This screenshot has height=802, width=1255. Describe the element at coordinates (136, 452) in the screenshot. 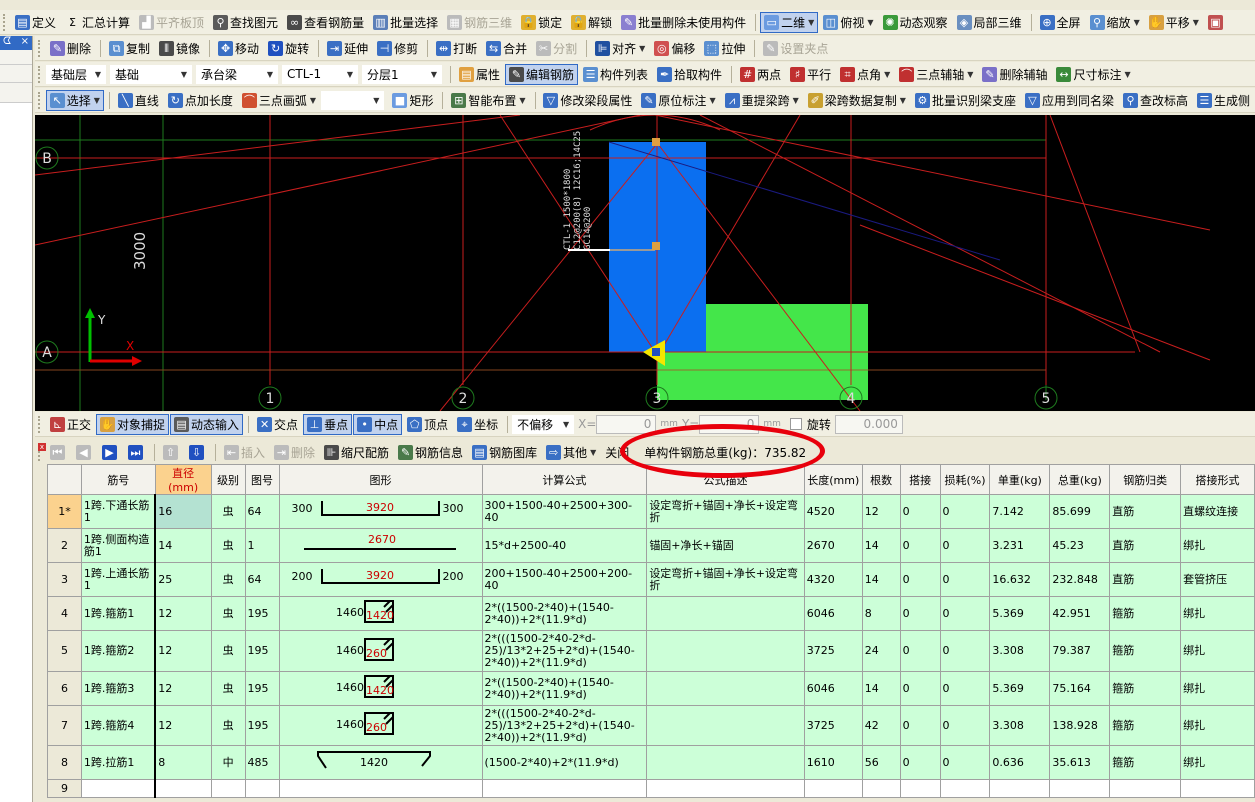

I see `toolbar-button-last: ⏭` at that location.